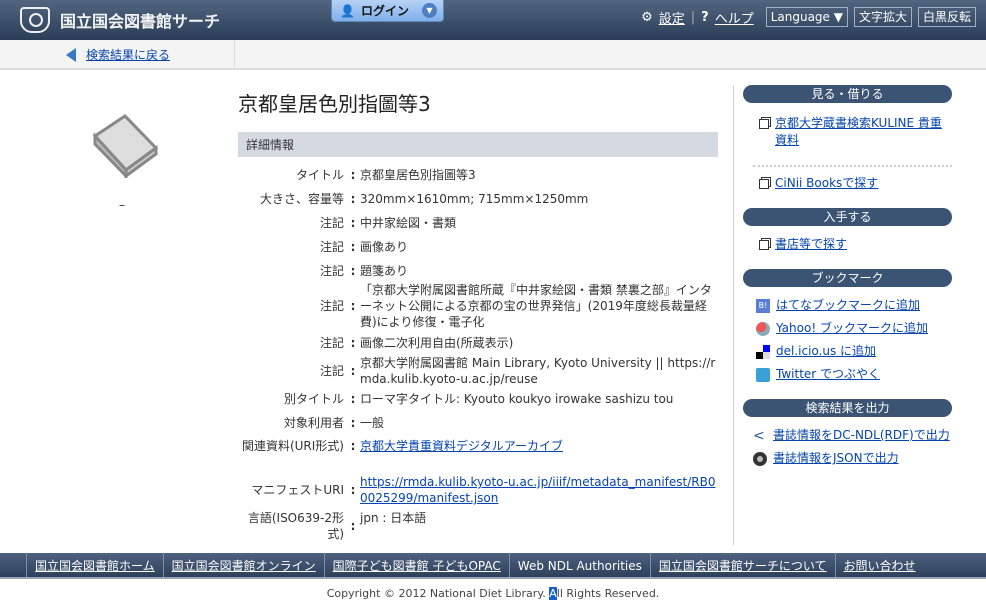 The width and height of the screenshot is (986, 611). Describe the element at coordinates (828, 374) in the screenshot. I see `twitter-link: Twitter でつぶやく` at that location.